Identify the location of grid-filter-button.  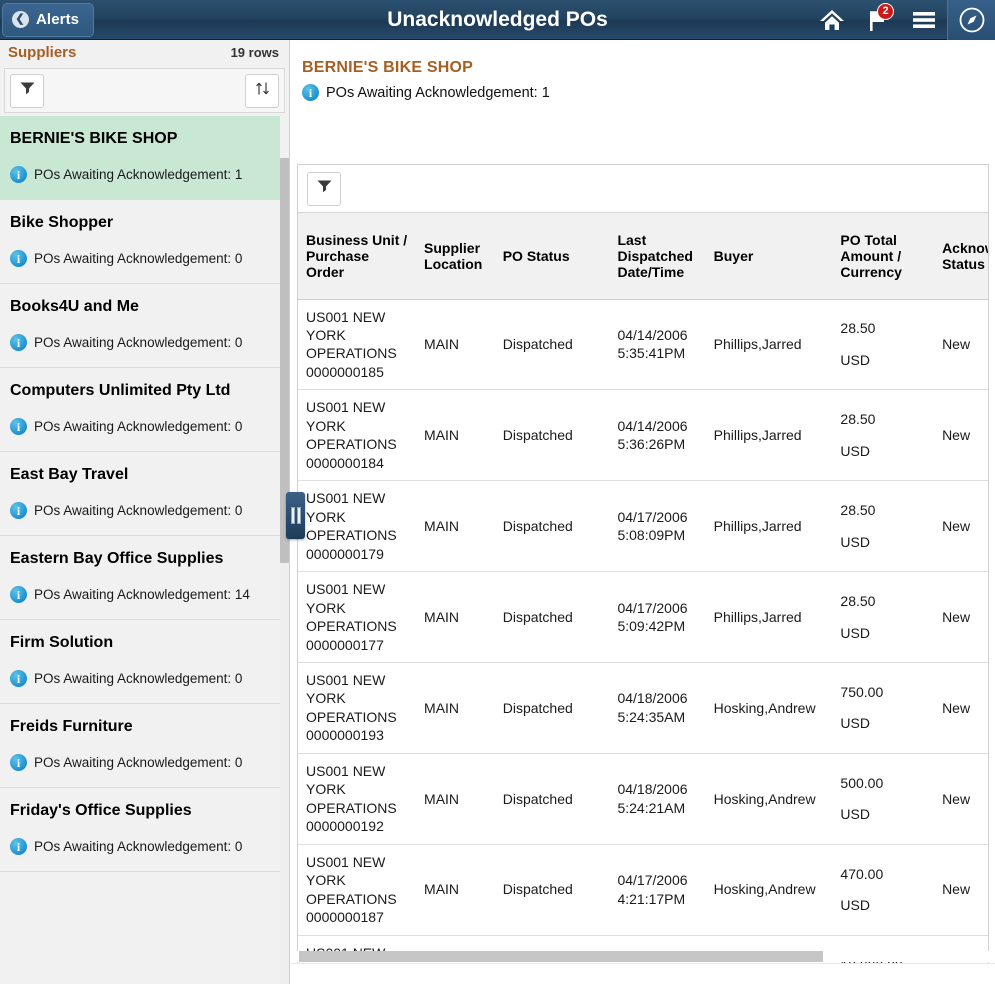
(324, 188).